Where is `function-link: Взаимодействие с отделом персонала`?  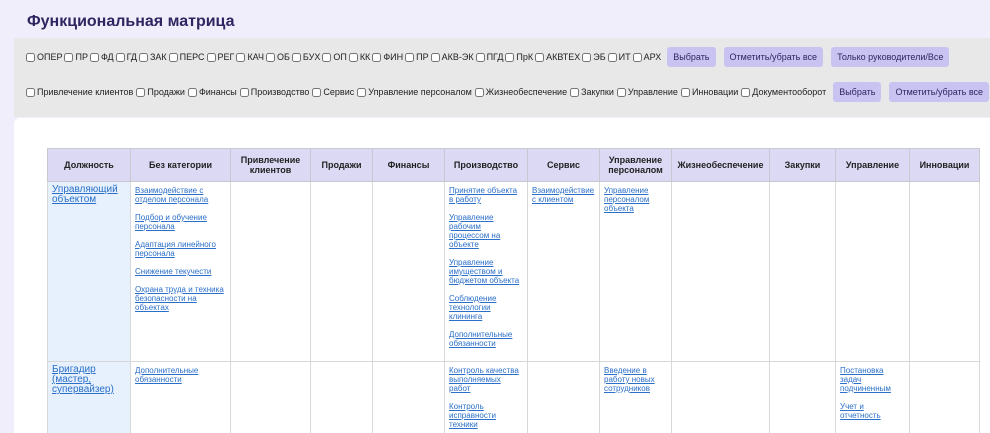 function-link: Взаимодействие с отделом персонала is located at coordinates (180, 195).